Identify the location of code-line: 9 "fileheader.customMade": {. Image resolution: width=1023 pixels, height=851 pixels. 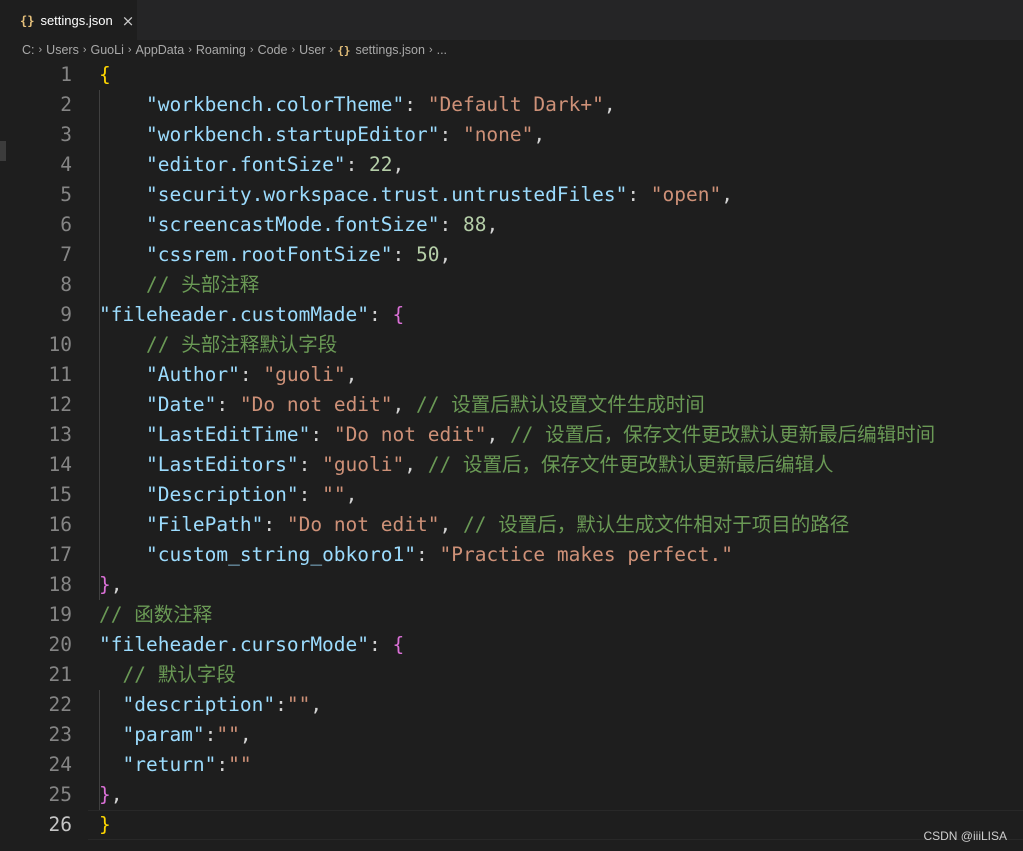
(511, 315).